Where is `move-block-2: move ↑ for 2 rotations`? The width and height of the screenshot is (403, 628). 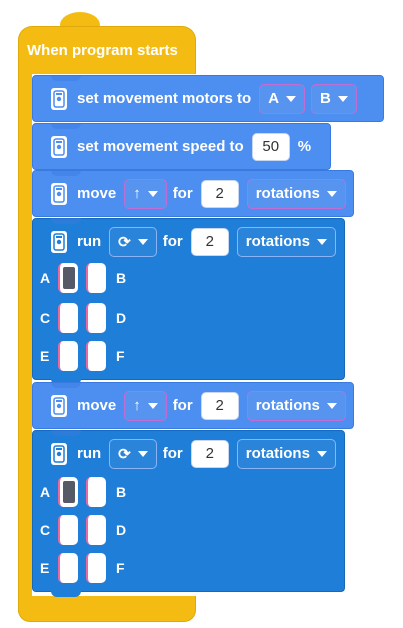
move-block-2: move ↑ for 2 rotations is located at coordinates (193, 405).